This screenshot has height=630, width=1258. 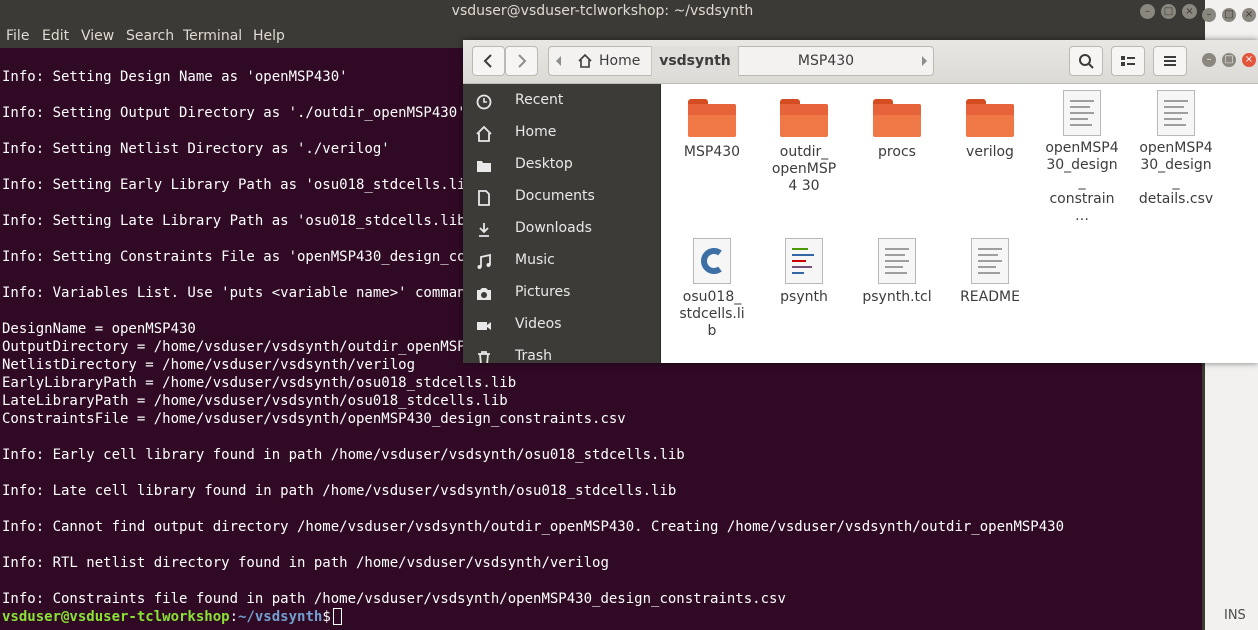 I want to click on sidebar-item-label: Home, so click(x=536, y=132).